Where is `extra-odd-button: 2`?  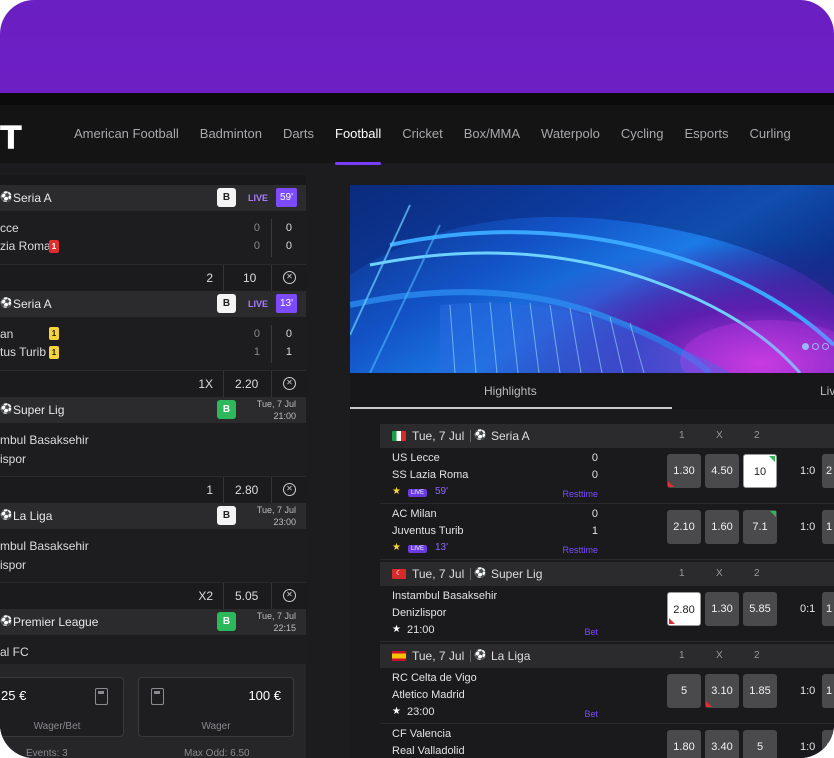 extra-odd-button: 2 is located at coordinates (828, 471).